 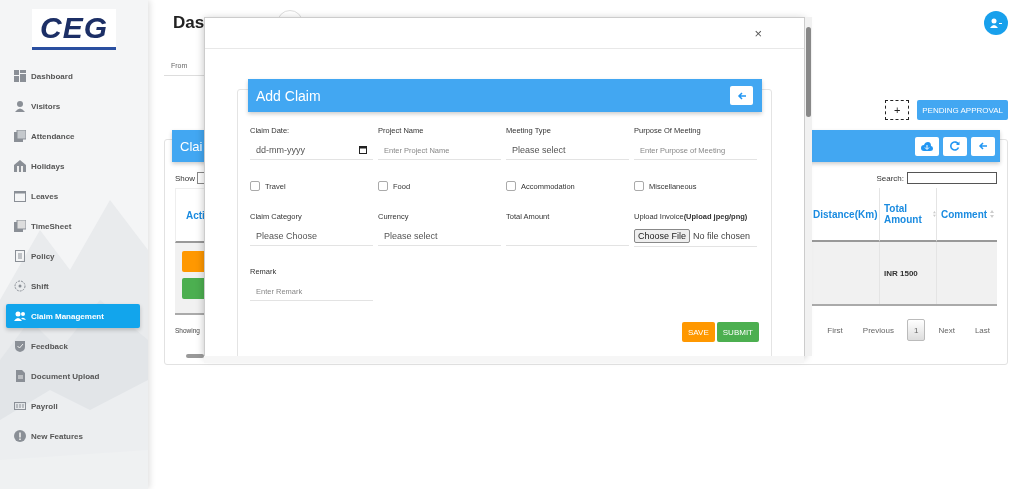 I want to click on page-link: Next, so click(x=946, y=330).